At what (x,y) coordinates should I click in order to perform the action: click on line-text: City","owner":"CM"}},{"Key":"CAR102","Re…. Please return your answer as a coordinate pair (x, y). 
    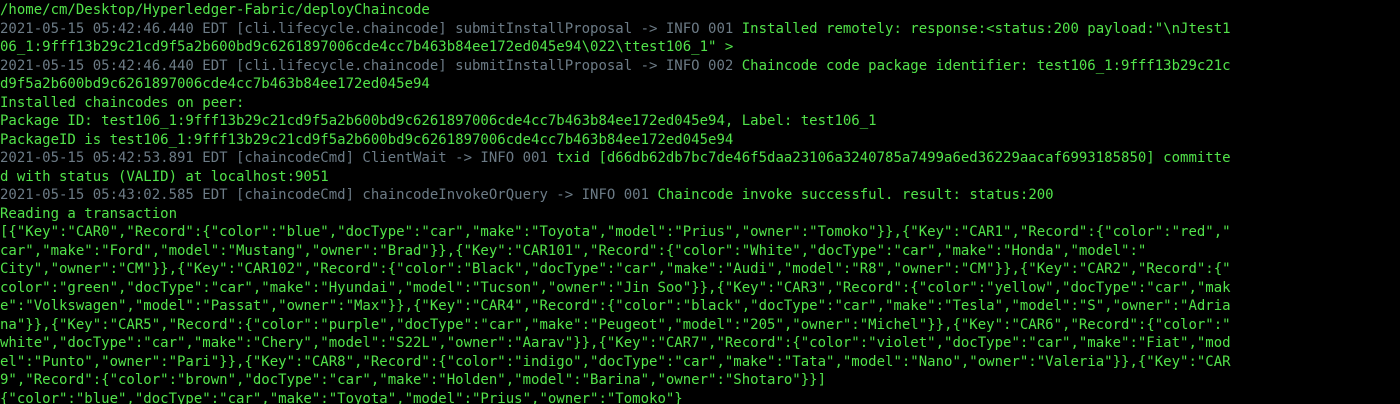
    Looking at the image, I should click on (615, 269).